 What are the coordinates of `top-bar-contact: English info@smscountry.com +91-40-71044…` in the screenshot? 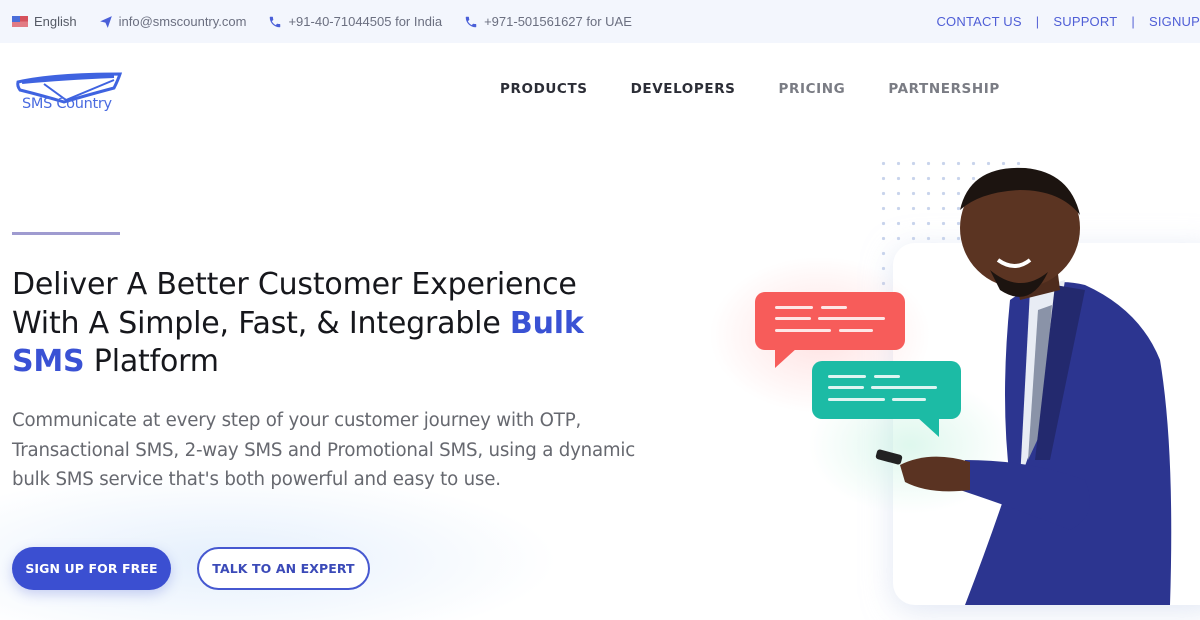 It's located at (327, 21).